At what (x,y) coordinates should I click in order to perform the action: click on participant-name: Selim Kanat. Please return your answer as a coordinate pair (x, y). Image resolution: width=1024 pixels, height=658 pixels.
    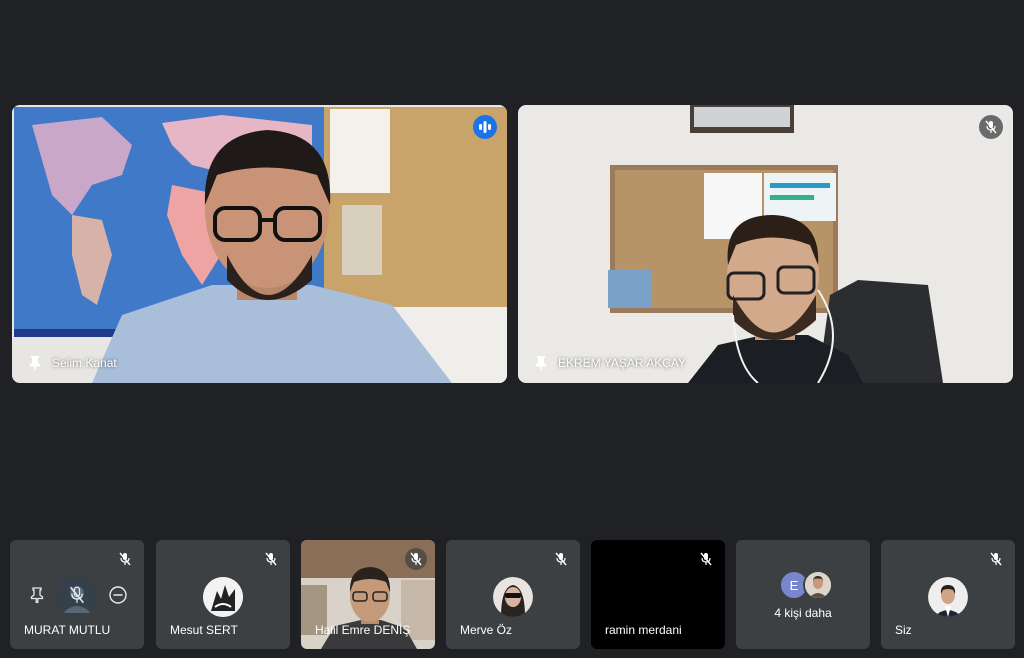
    Looking at the image, I should click on (84, 363).